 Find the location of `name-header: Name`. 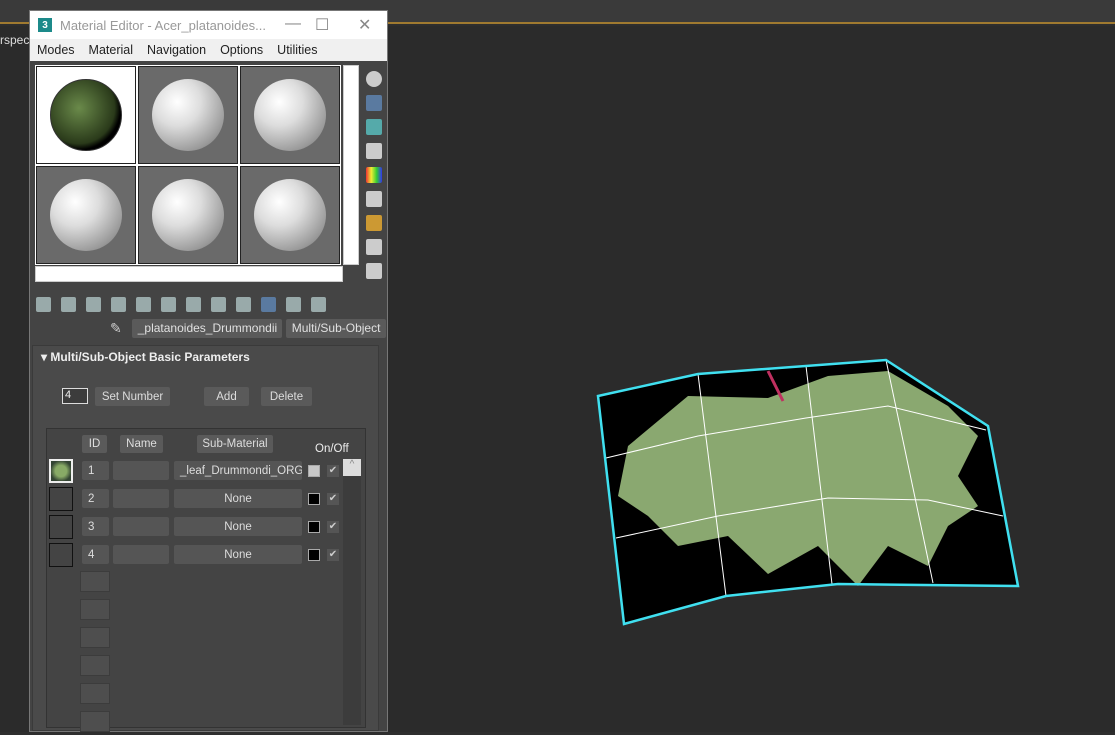

name-header: Name is located at coordinates (141, 444).